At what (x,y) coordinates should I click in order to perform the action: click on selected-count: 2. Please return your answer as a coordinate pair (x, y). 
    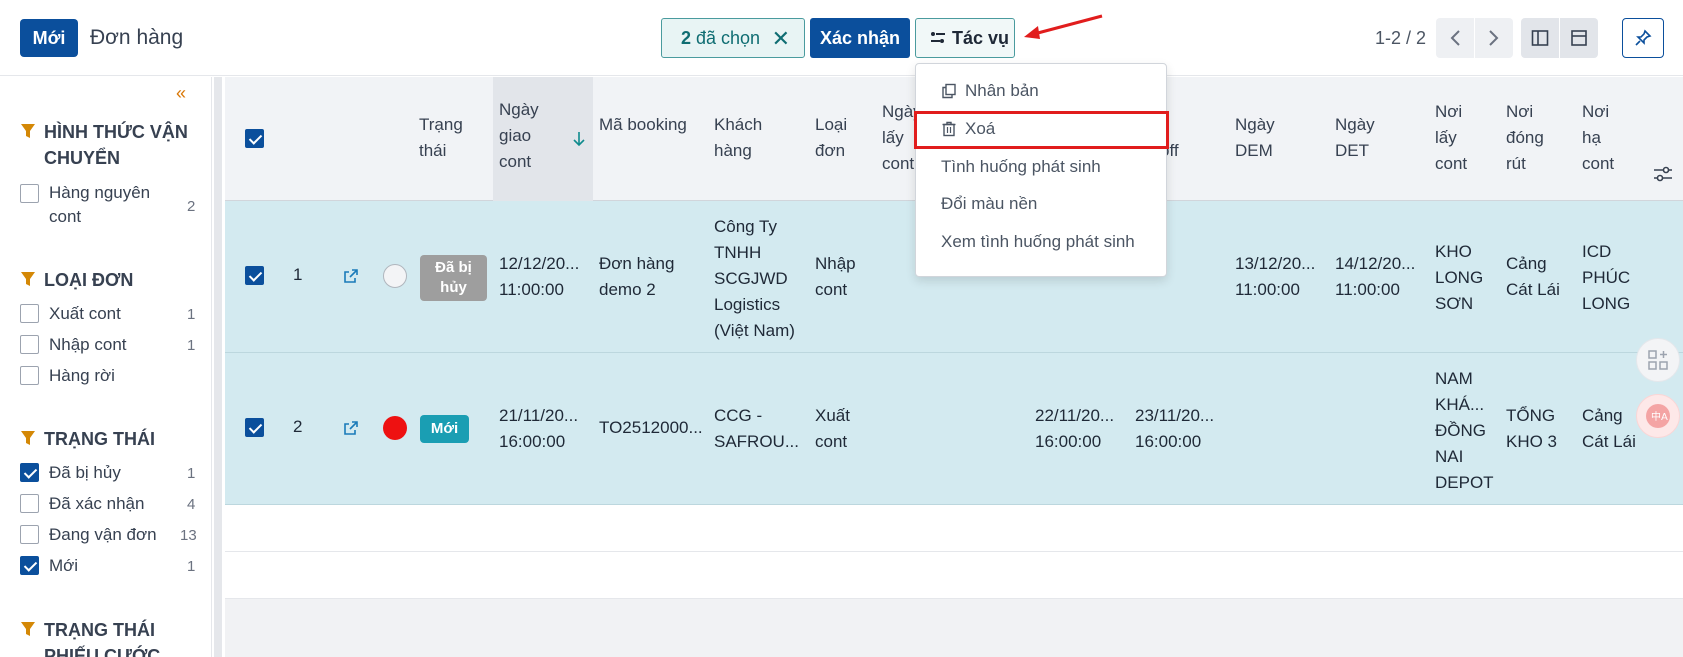
    Looking at the image, I should click on (686, 37).